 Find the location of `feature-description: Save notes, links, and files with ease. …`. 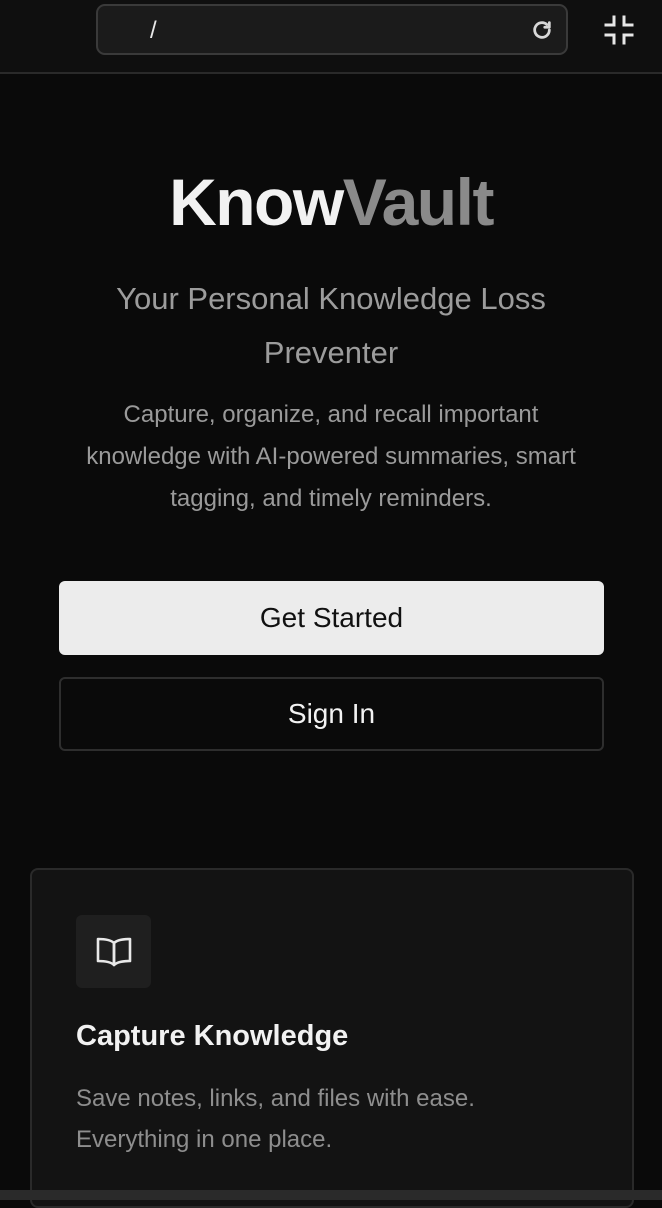

feature-description: Save notes, links, and files with ease. … is located at coordinates (275, 1119).